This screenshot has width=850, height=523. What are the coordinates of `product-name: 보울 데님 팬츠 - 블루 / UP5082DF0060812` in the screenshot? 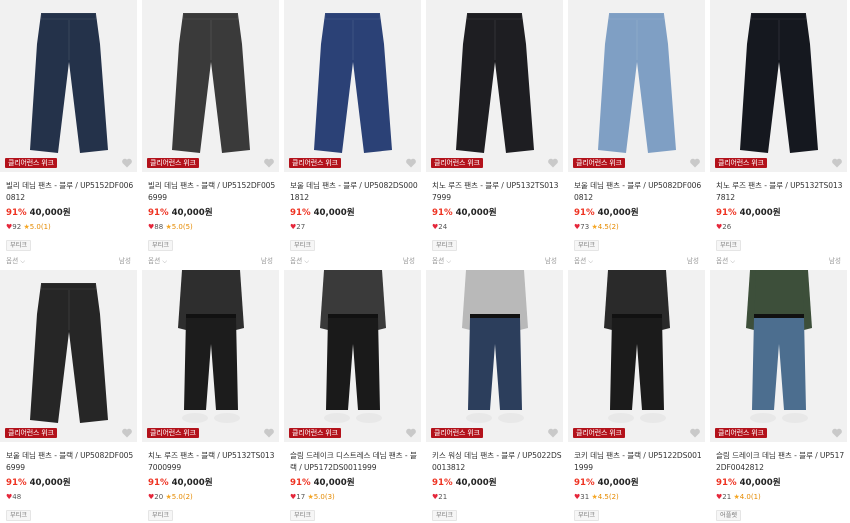 It's located at (636, 192).